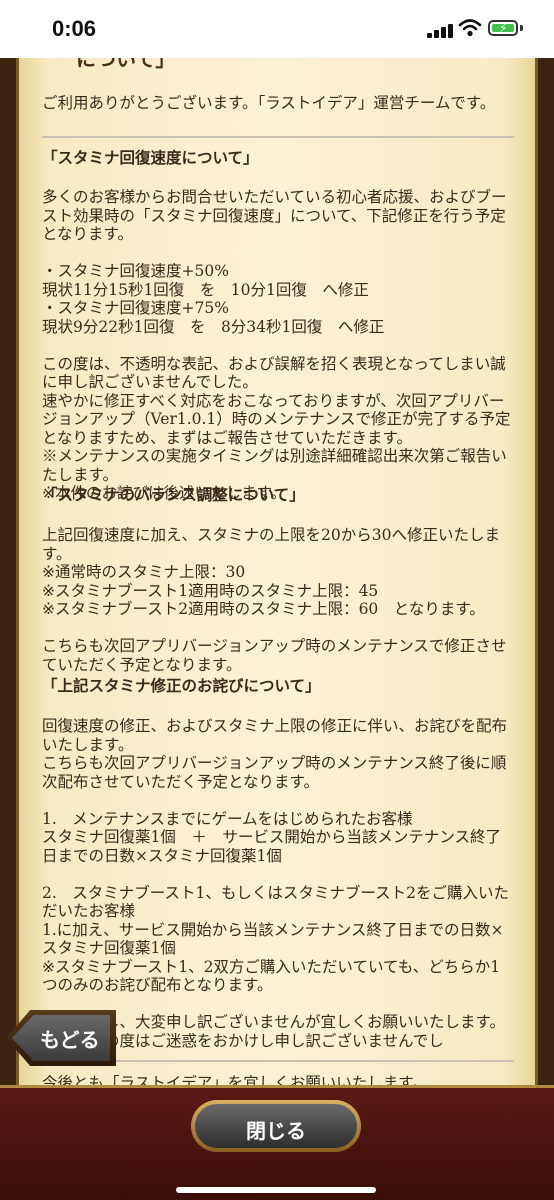  Describe the element at coordinates (173, 494) in the screenshot. I see `section-heading: 「スタミナのバランス調整について」` at that location.